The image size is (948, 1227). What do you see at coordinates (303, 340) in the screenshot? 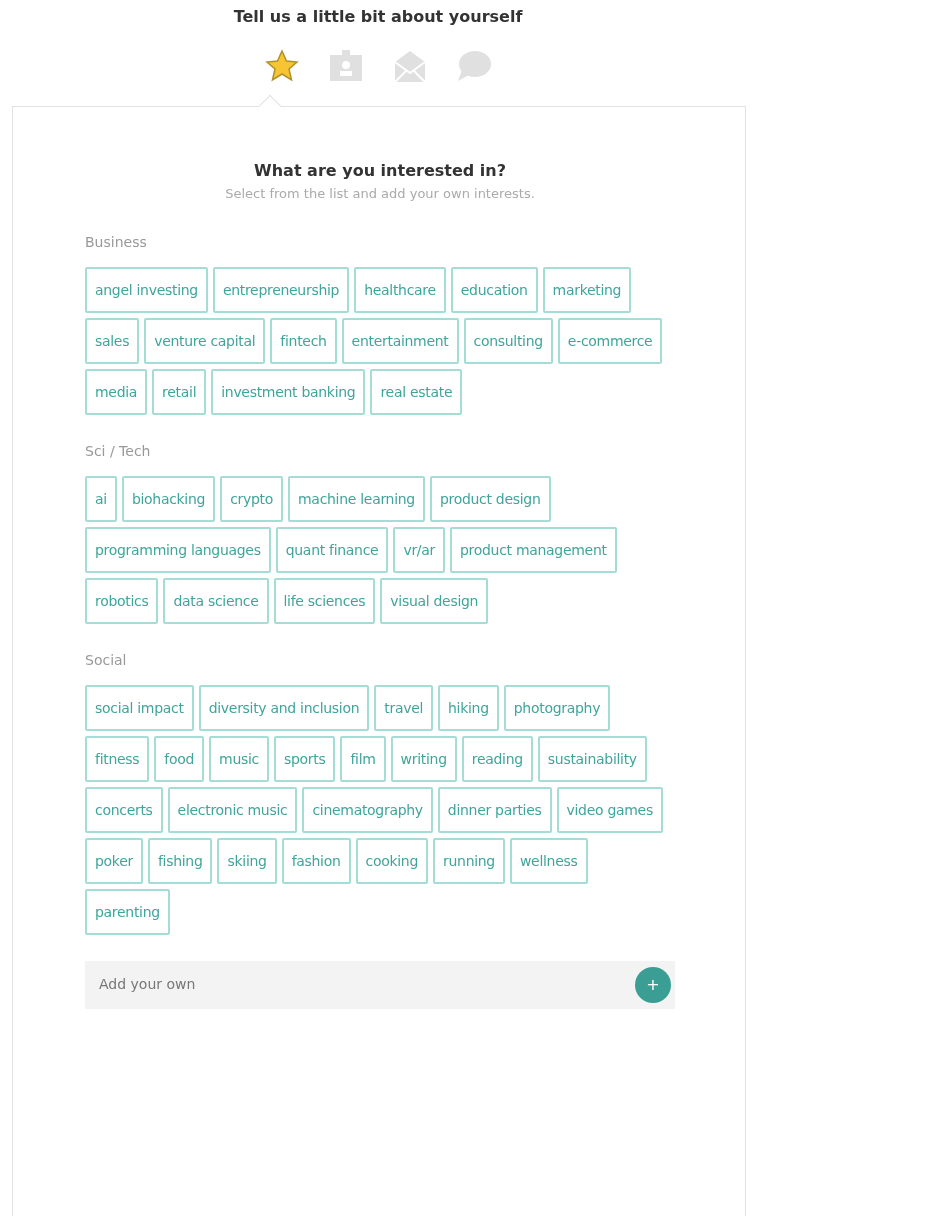
I see `interest-tag: fintech` at bounding box center [303, 340].